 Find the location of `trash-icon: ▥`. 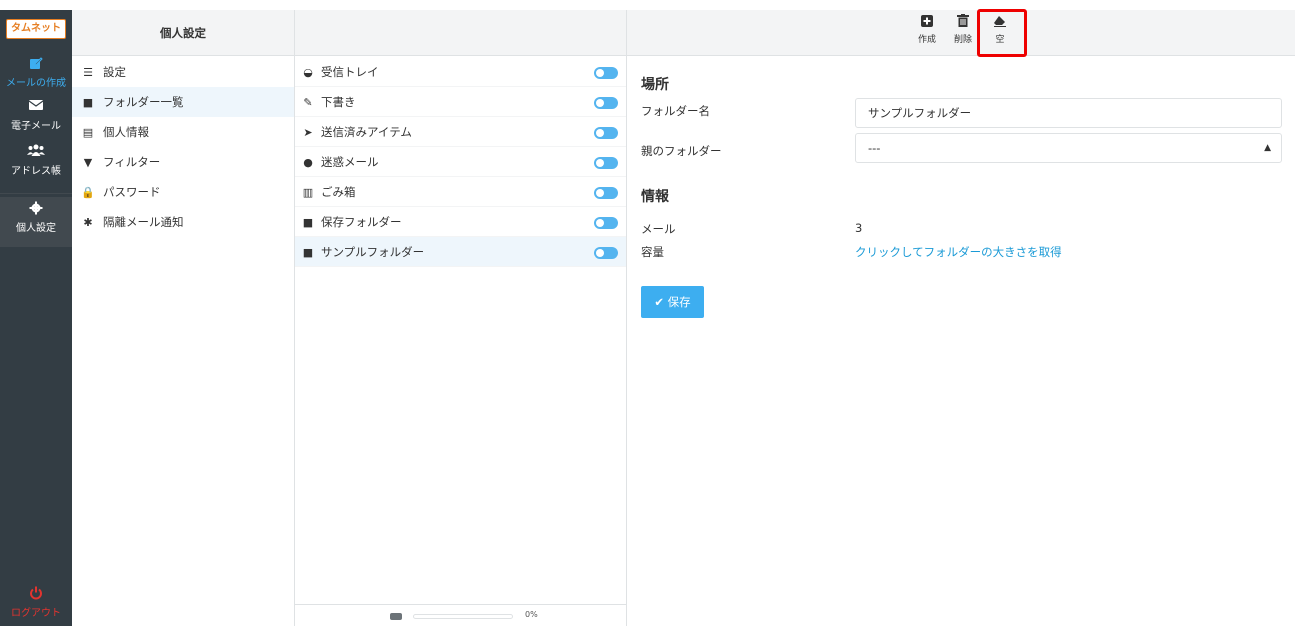

trash-icon: ▥ is located at coordinates (308, 192).